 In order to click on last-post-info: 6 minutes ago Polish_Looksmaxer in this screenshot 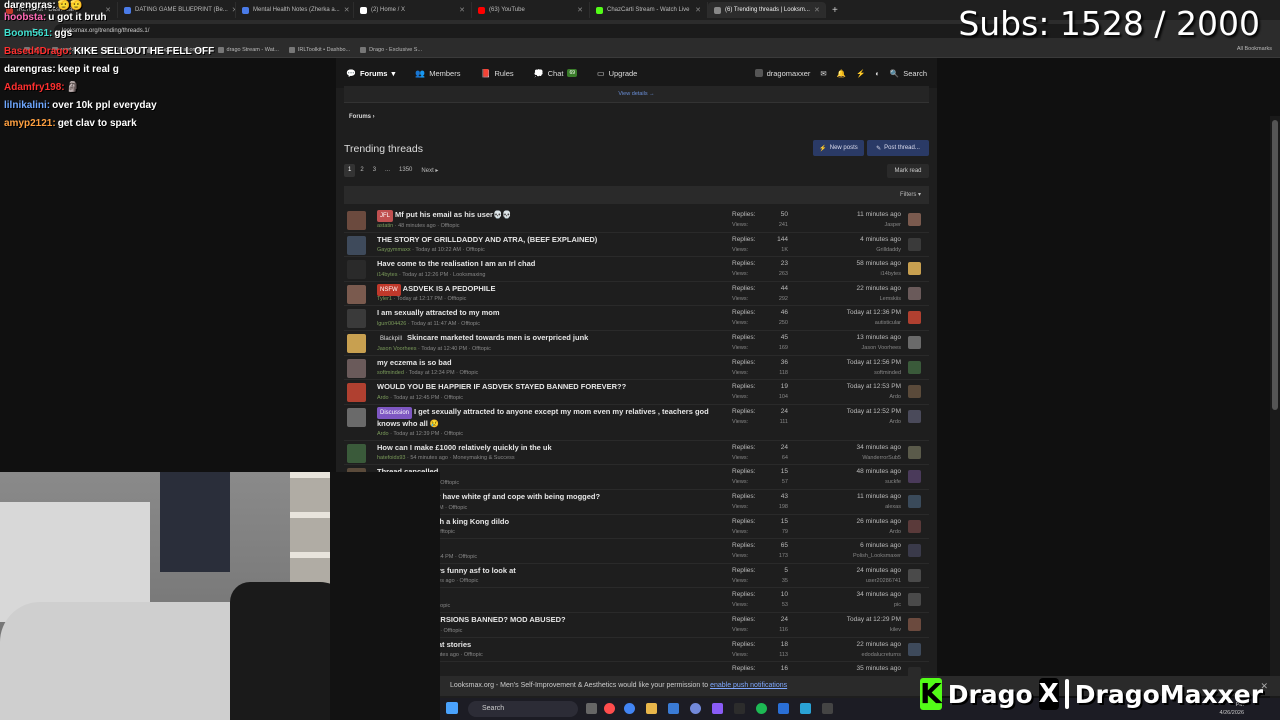, I will do `click(877, 551)`.